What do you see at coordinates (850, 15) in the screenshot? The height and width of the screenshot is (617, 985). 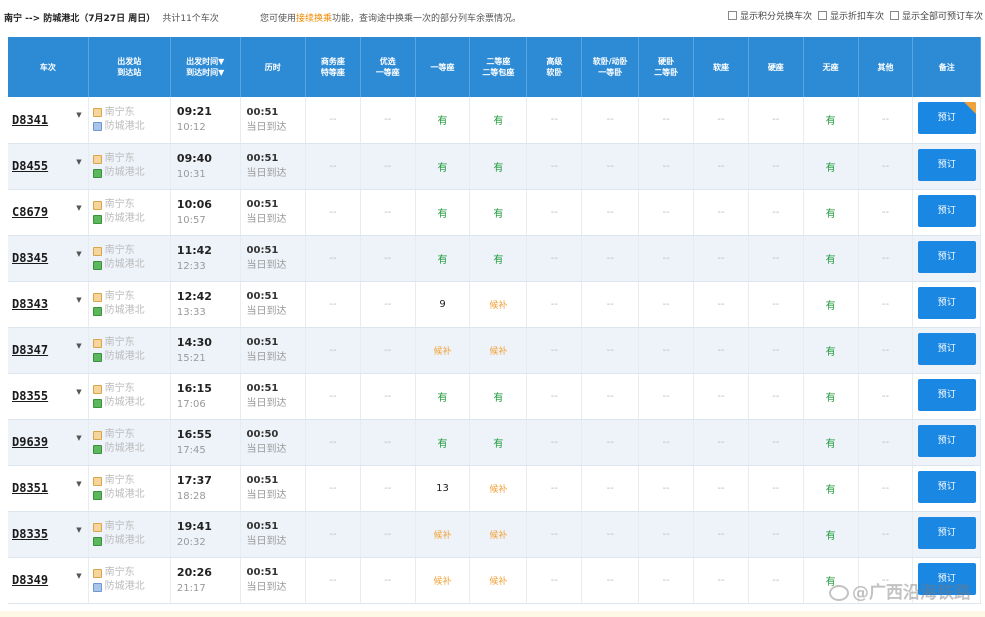 I see `filter-discount-trains: 显示折扣车次` at bounding box center [850, 15].